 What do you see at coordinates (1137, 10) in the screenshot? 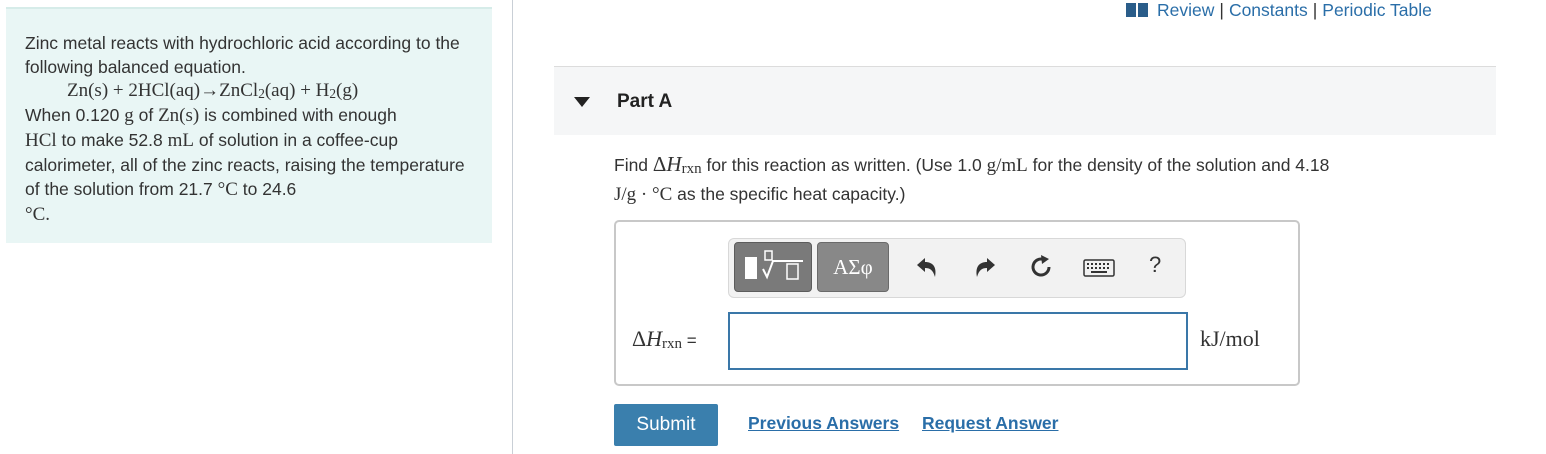
I see `book-icon` at bounding box center [1137, 10].